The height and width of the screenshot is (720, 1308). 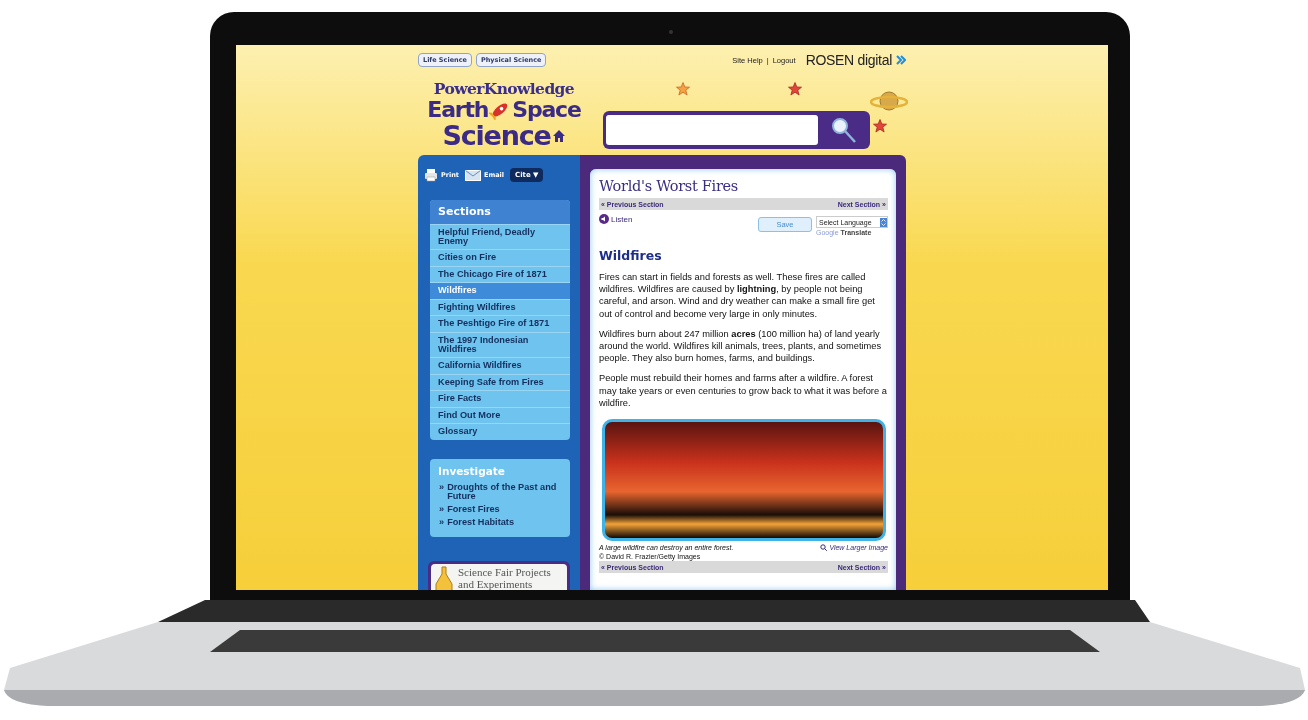 I want to click on section-link: Helpful Friend, Deadly Enemy, so click(x=500, y=236).